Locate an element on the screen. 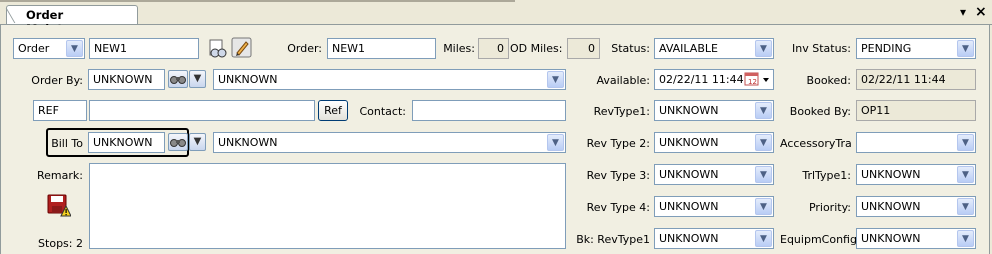  priority-select: UNKNOWN ▼ is located at coordinates (916, 206).